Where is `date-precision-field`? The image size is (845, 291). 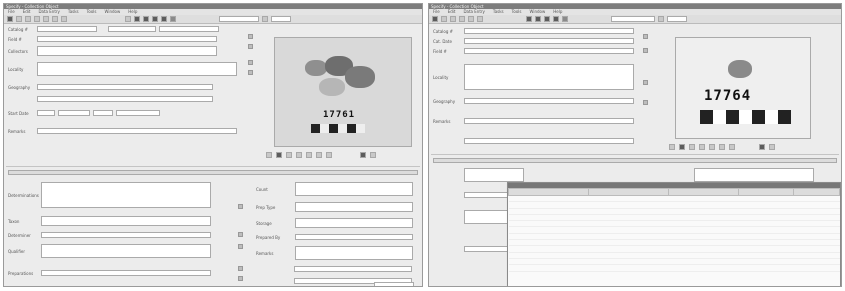 date-precision-field is located at coordinates (103, 113).